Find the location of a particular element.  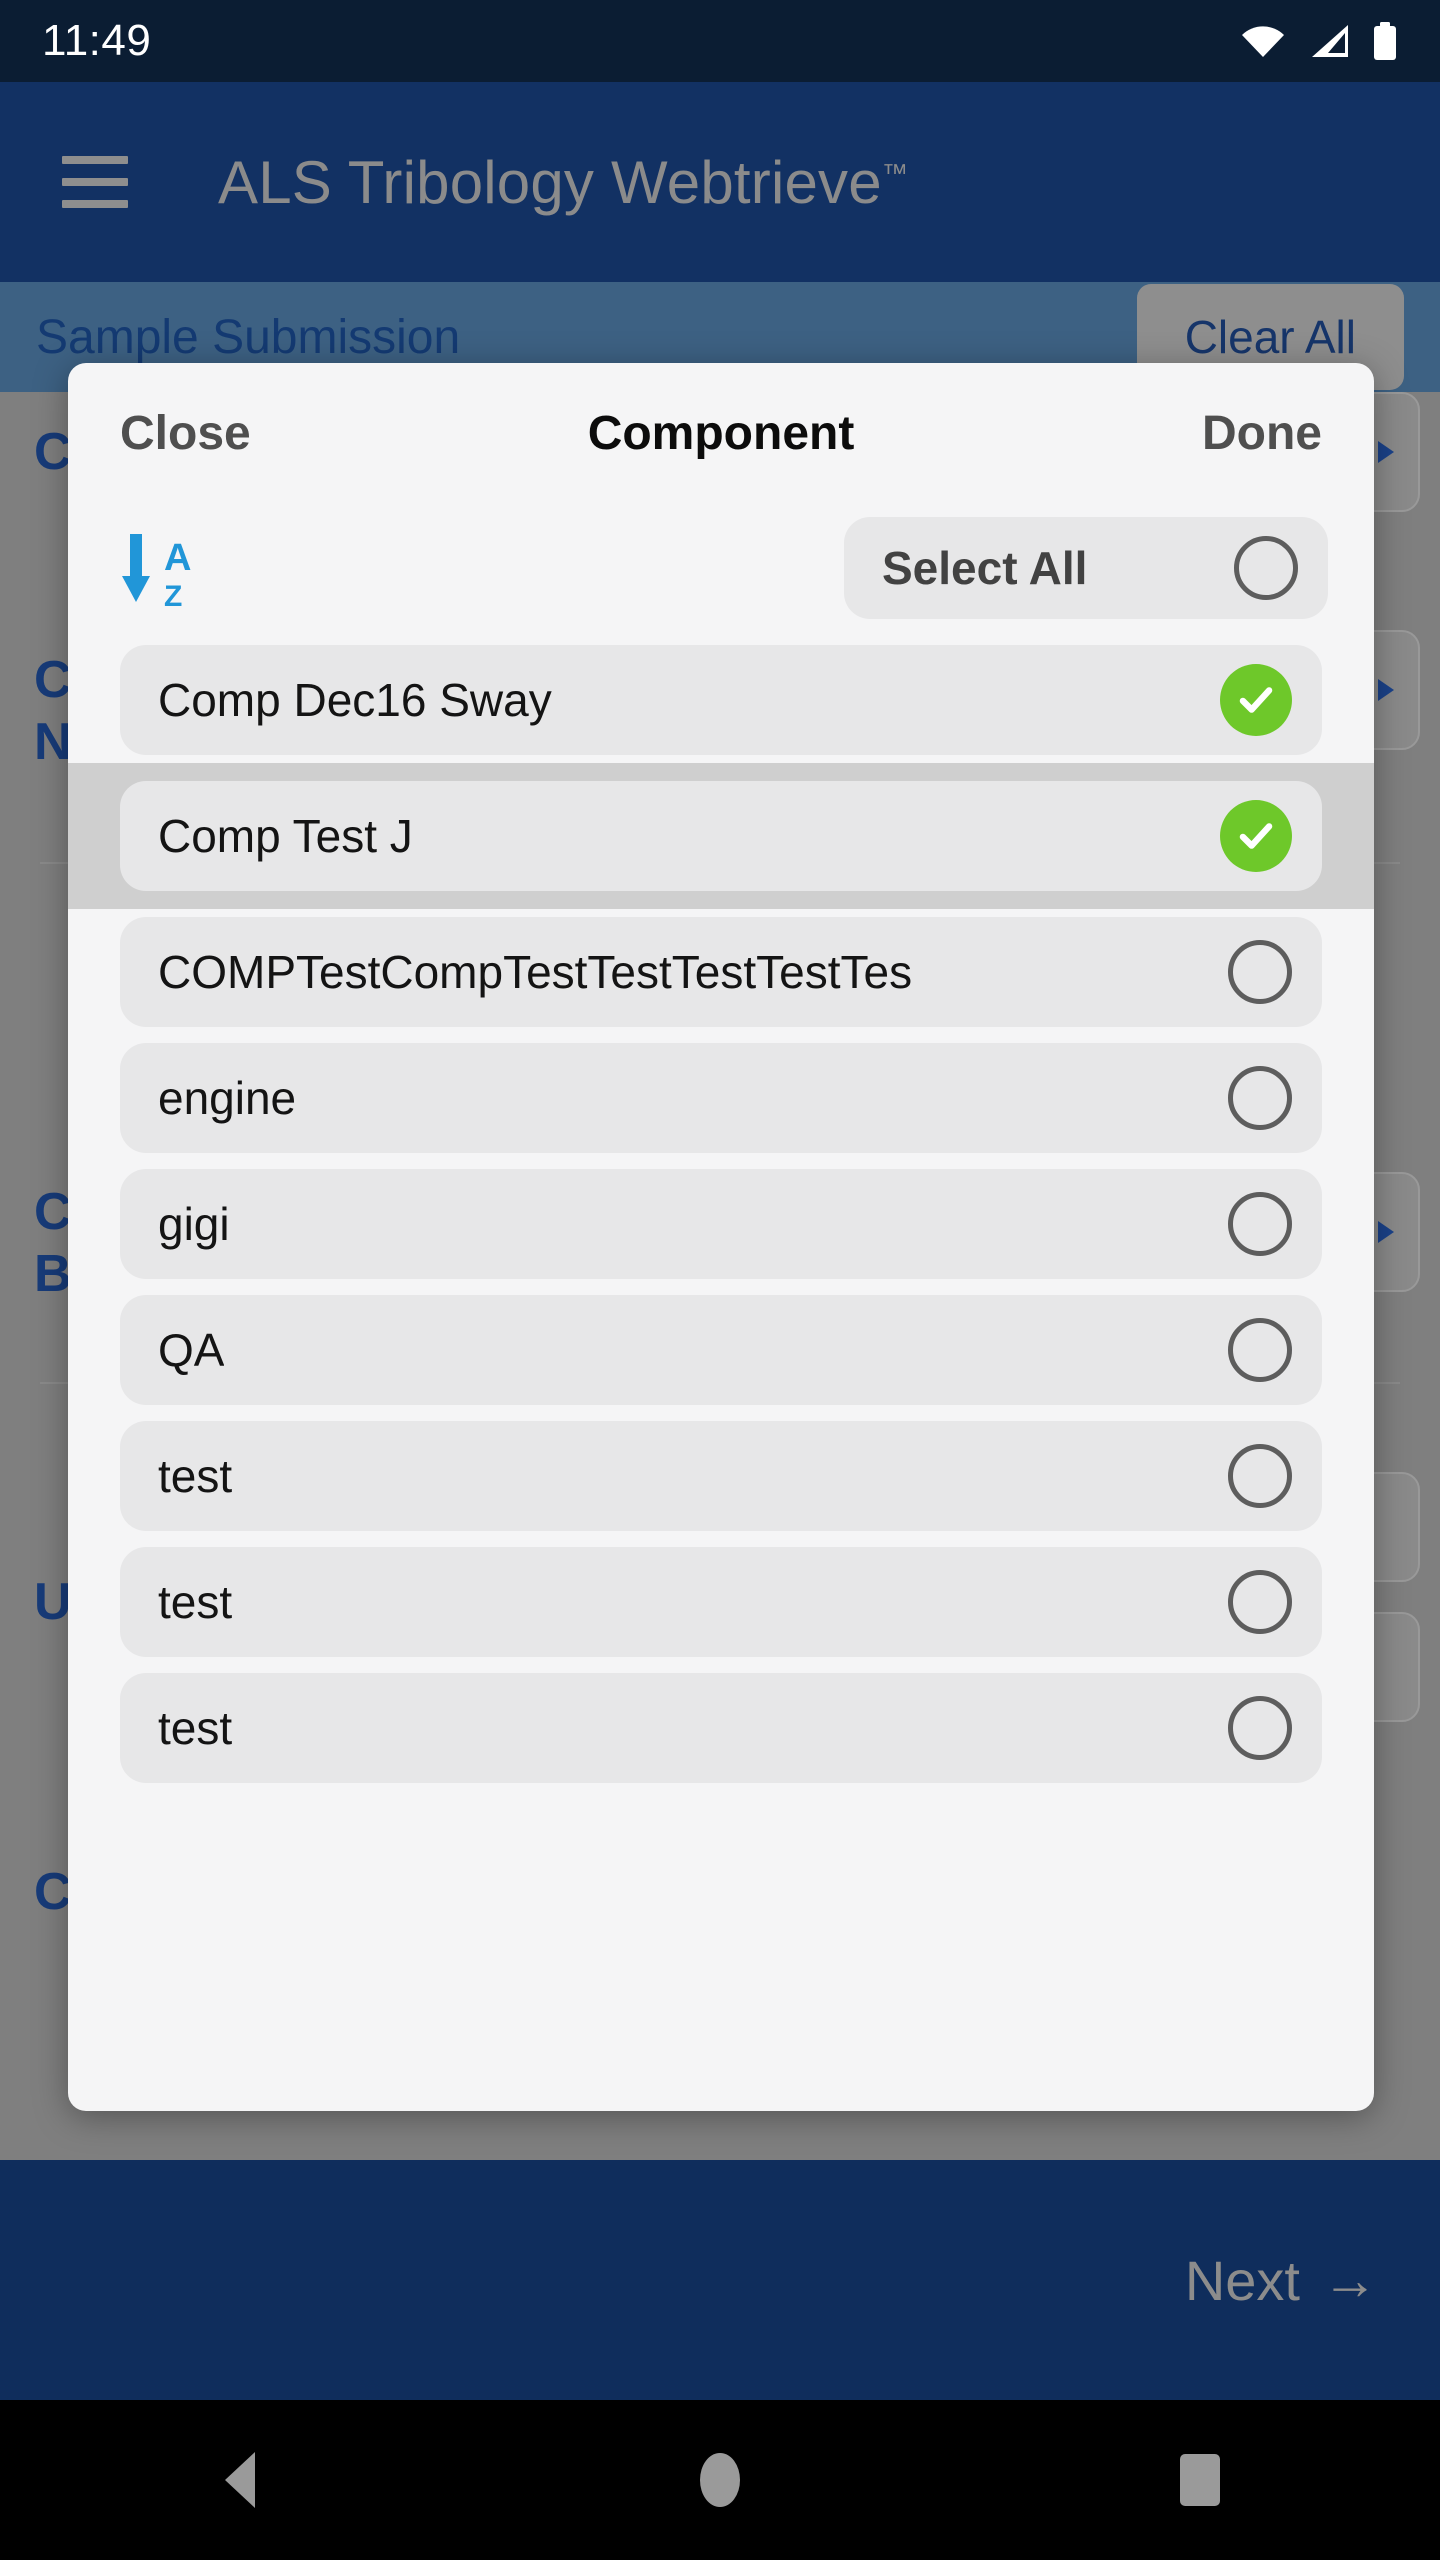

select-all-row: Select All is located at coordinates (1086, 568).